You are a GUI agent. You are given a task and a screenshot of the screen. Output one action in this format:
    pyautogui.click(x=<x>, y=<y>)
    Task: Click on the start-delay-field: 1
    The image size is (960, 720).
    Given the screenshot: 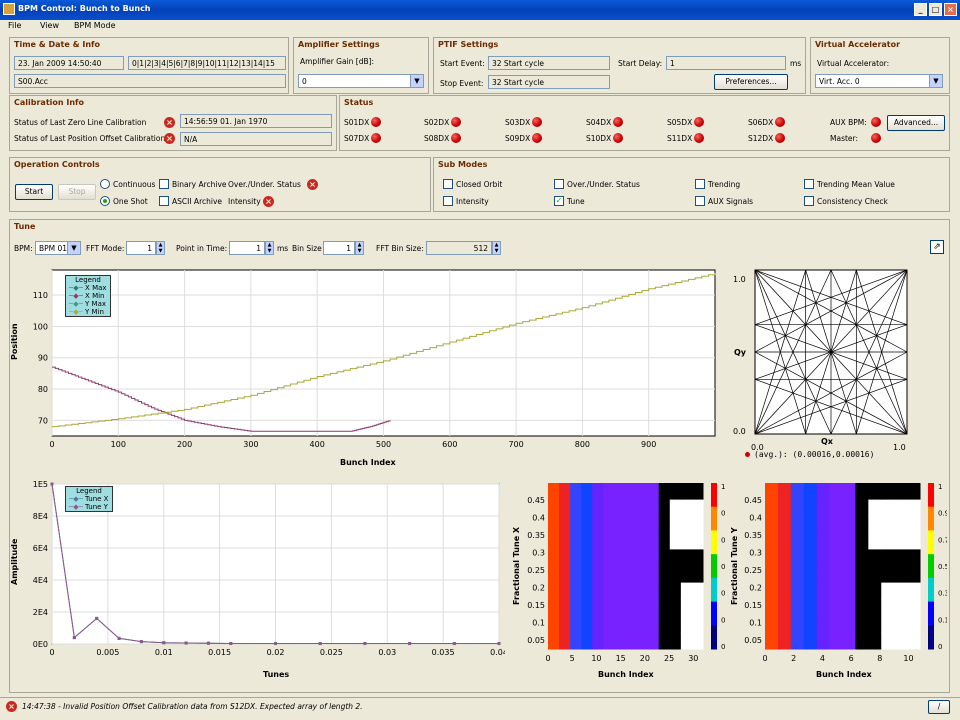 What is the action you would take?
    pyautogui.click(x=726, y=63)
    